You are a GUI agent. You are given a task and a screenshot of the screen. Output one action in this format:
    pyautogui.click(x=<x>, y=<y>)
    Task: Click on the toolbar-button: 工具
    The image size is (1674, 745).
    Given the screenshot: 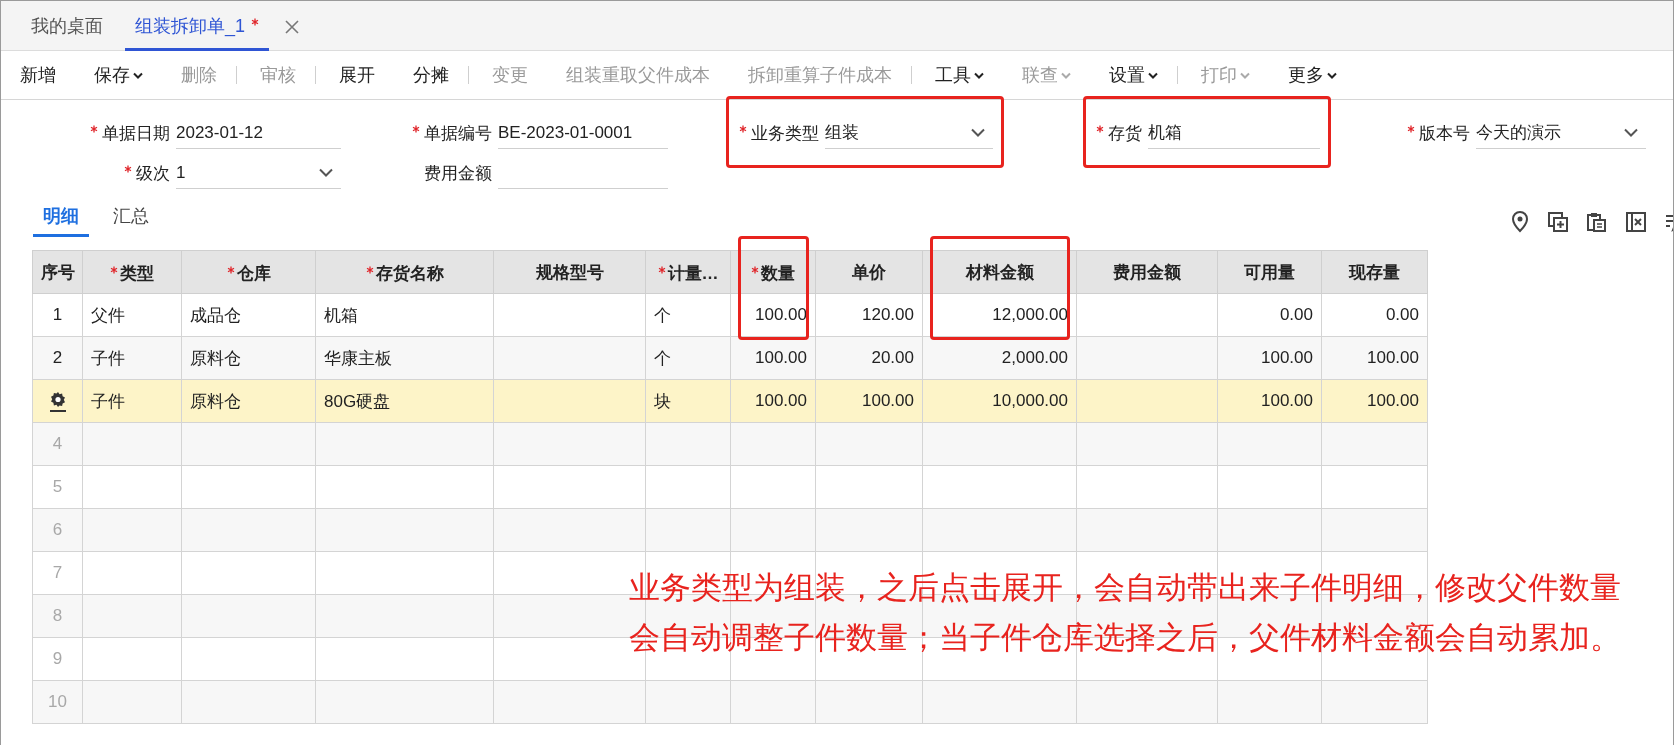 What is the action you would take?
    pyautogui.click(x=959, y=75)
    